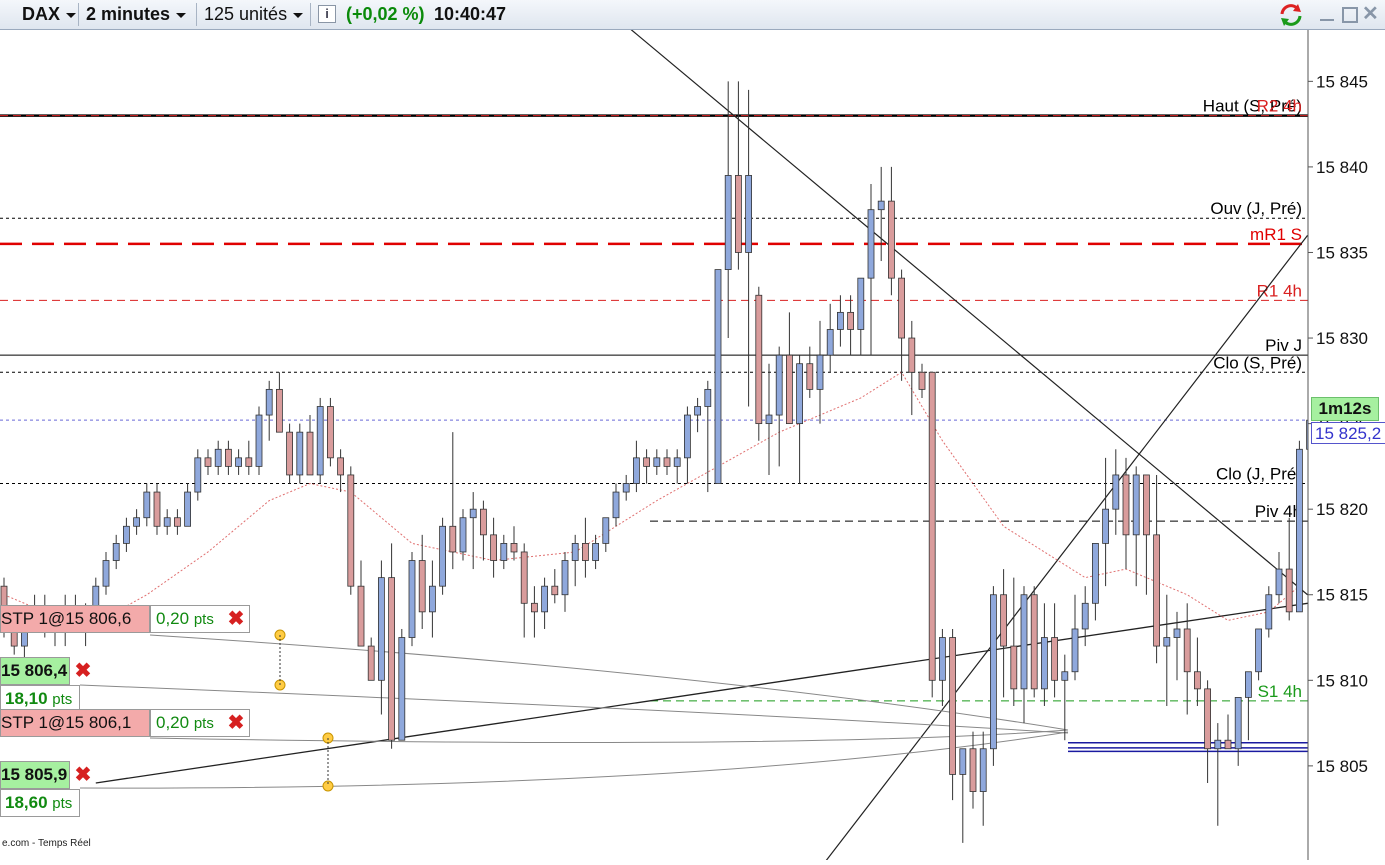 Image resolution: width=1385 pixels, height=865 pixels. I want to click on minimize-icon, so click(1327, 14).